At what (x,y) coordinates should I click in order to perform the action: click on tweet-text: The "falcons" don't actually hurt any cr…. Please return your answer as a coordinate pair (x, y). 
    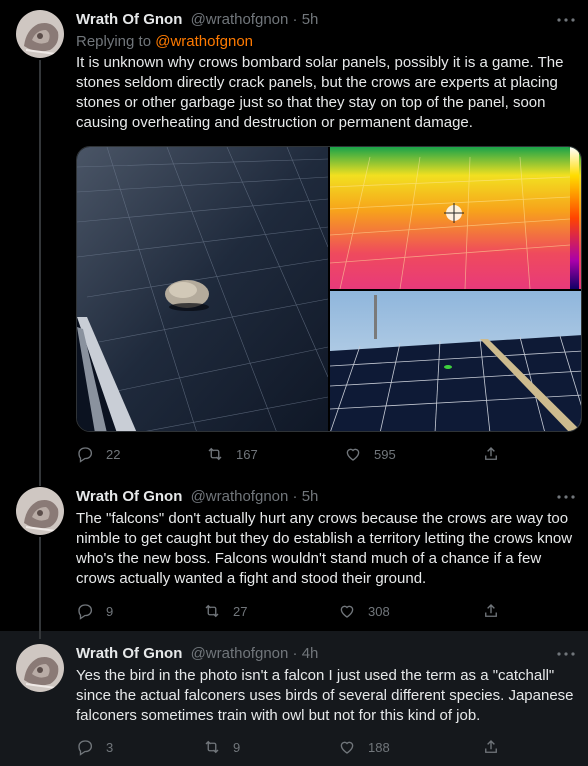
    Looking at the image, I should click on (324, 548).